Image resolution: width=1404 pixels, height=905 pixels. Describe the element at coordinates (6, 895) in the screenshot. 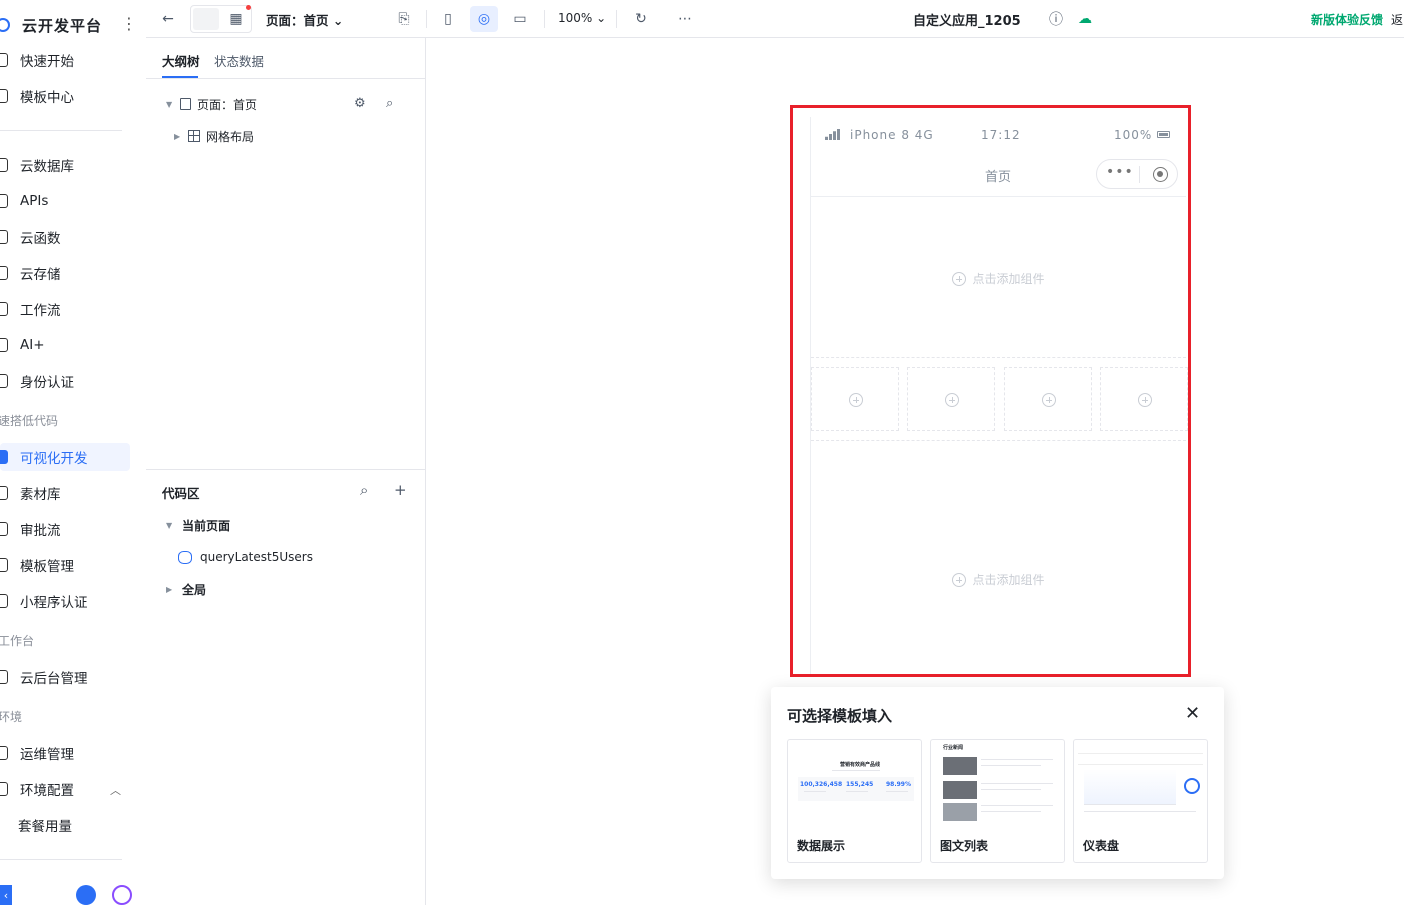

I see `collapse-icon: ‹` at that location.